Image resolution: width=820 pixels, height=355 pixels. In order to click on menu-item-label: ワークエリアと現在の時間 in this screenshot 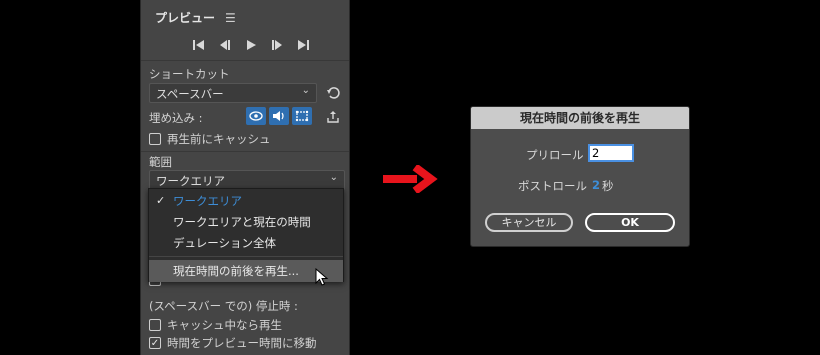, I will do `click(242, 222)`.